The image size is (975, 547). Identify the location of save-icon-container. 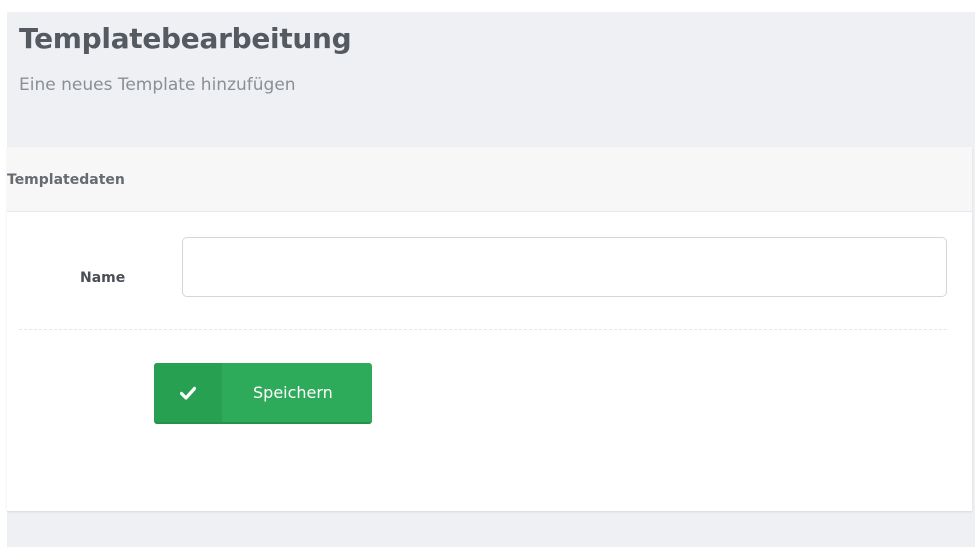
(188, 392).